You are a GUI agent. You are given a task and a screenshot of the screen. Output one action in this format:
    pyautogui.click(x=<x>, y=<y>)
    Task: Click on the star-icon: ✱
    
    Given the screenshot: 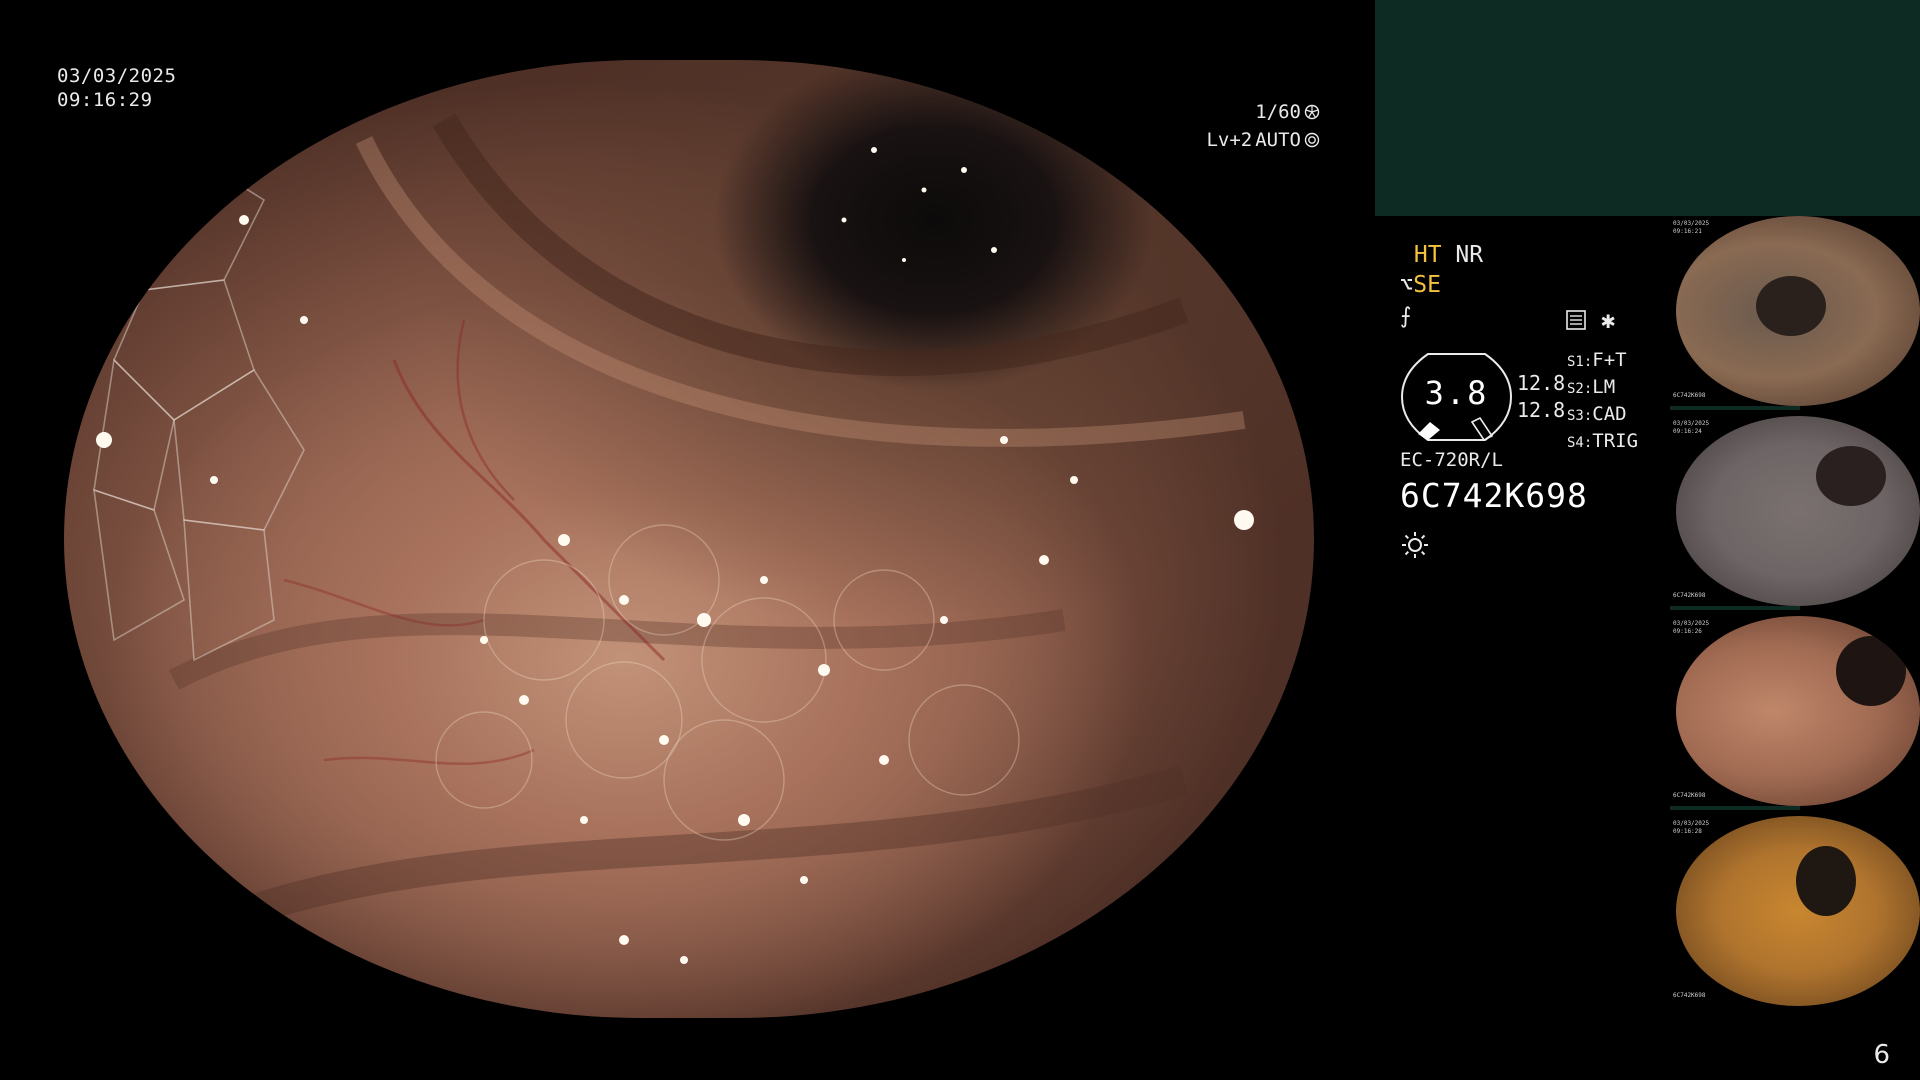 What is the action you would take?
    pyautogui.click(x=1608, y=320)
    